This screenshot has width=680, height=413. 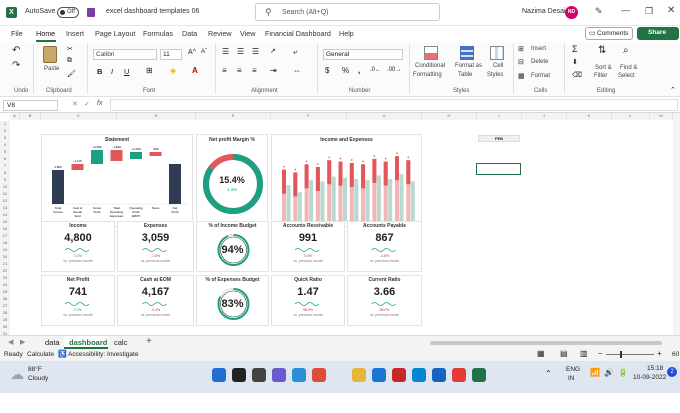 What do you see at coordinates (5, 145) in the screenshot?
I see `row-header-4: 4` at bounding box center [5, 145].